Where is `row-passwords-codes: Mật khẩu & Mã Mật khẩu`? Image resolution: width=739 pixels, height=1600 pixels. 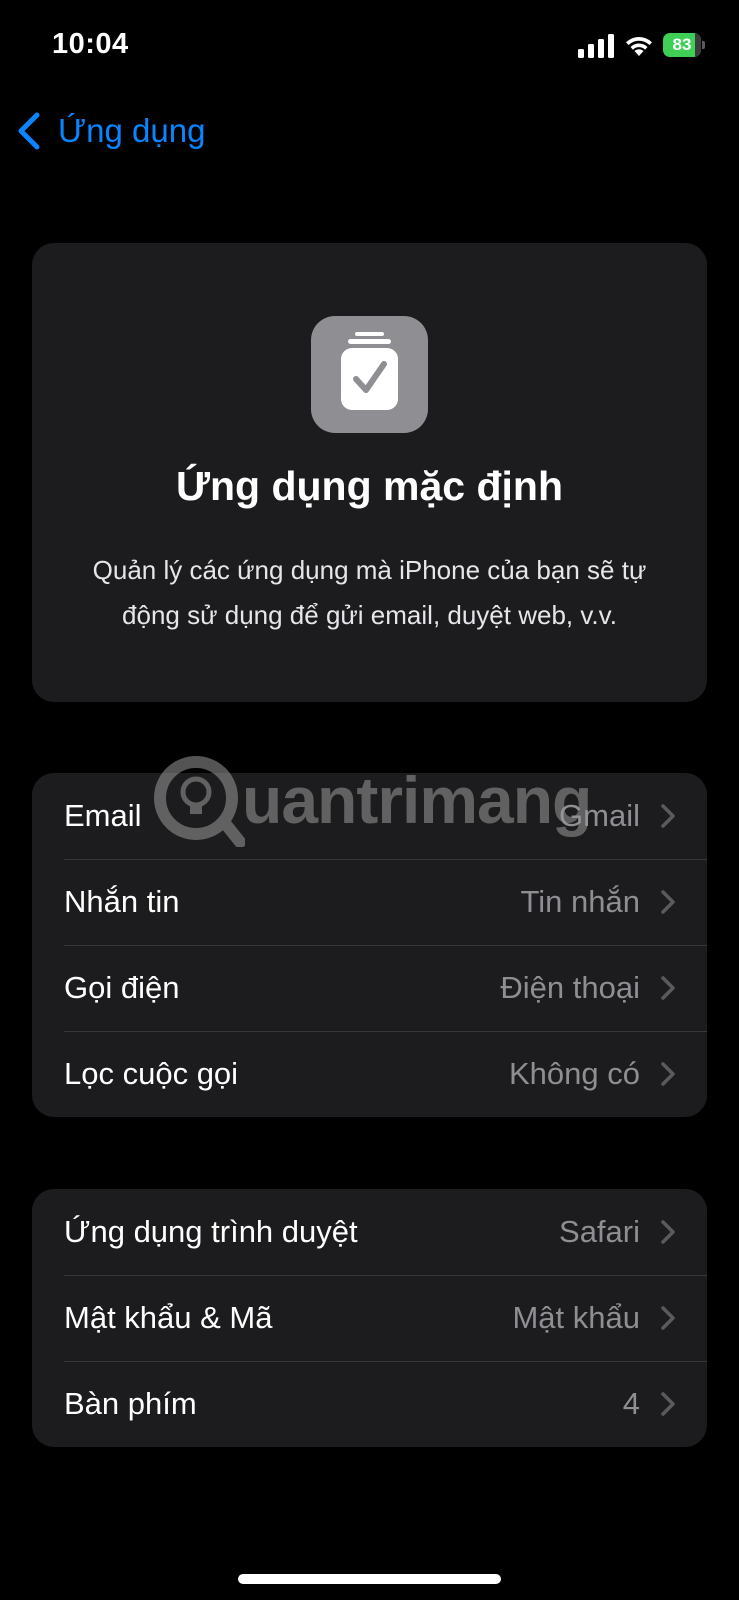 row-passwords-codes: Mật khẩu & Mã Mật khẩu is located at coordinates (369, 1318).